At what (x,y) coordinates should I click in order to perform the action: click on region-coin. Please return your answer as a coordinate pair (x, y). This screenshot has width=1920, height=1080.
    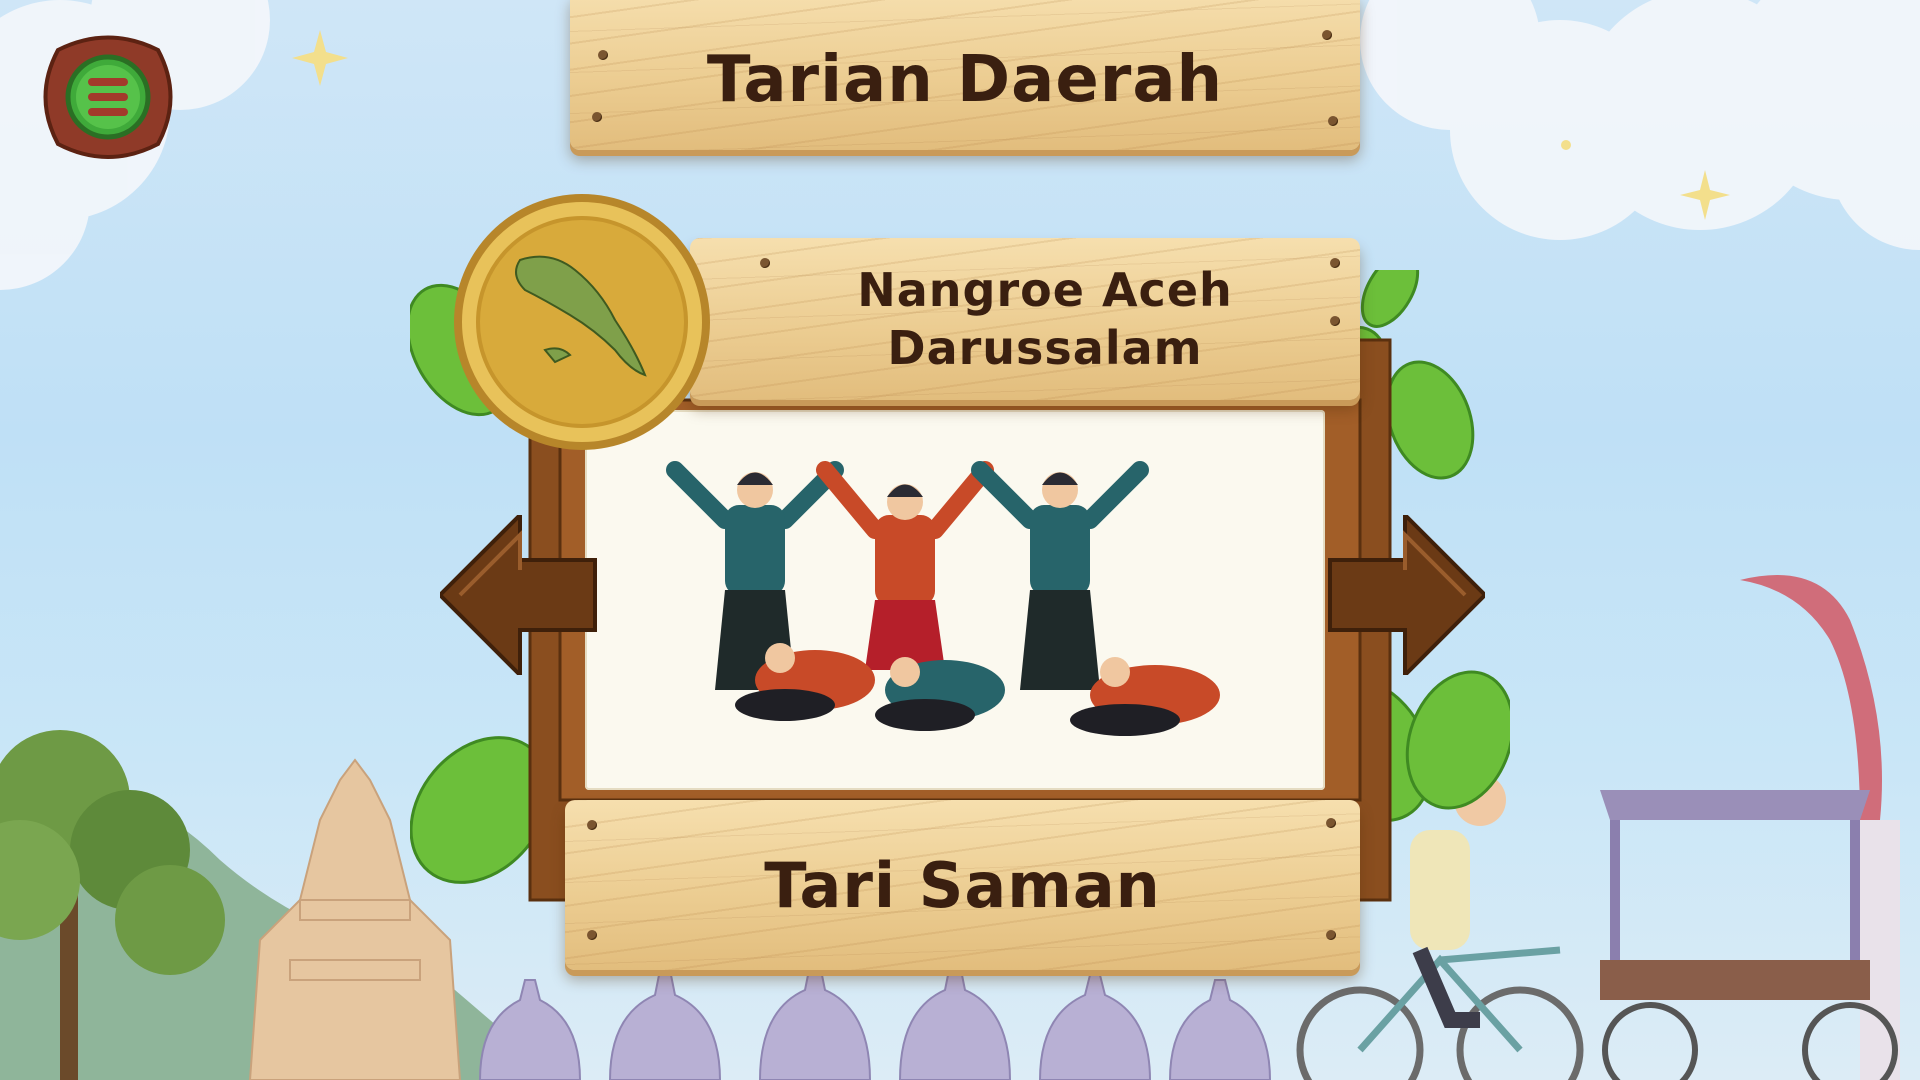
    Looking at the image, I should click on (582, 322).